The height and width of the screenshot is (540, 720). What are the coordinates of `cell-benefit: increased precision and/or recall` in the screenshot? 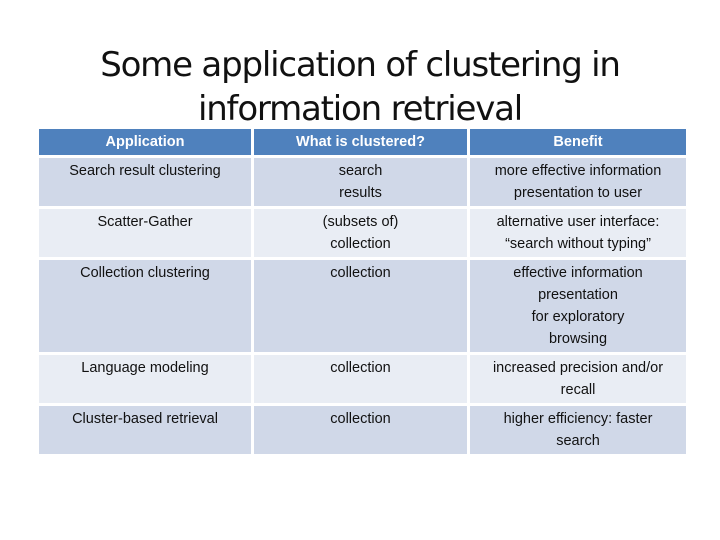 It's located at (578, 379).